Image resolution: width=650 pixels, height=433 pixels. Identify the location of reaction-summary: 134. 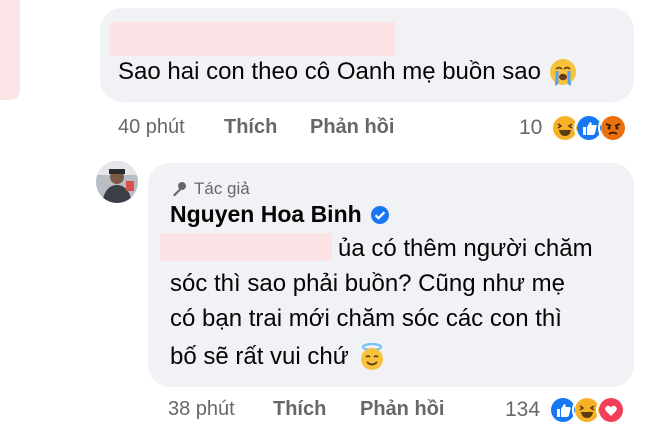
(566, 410).